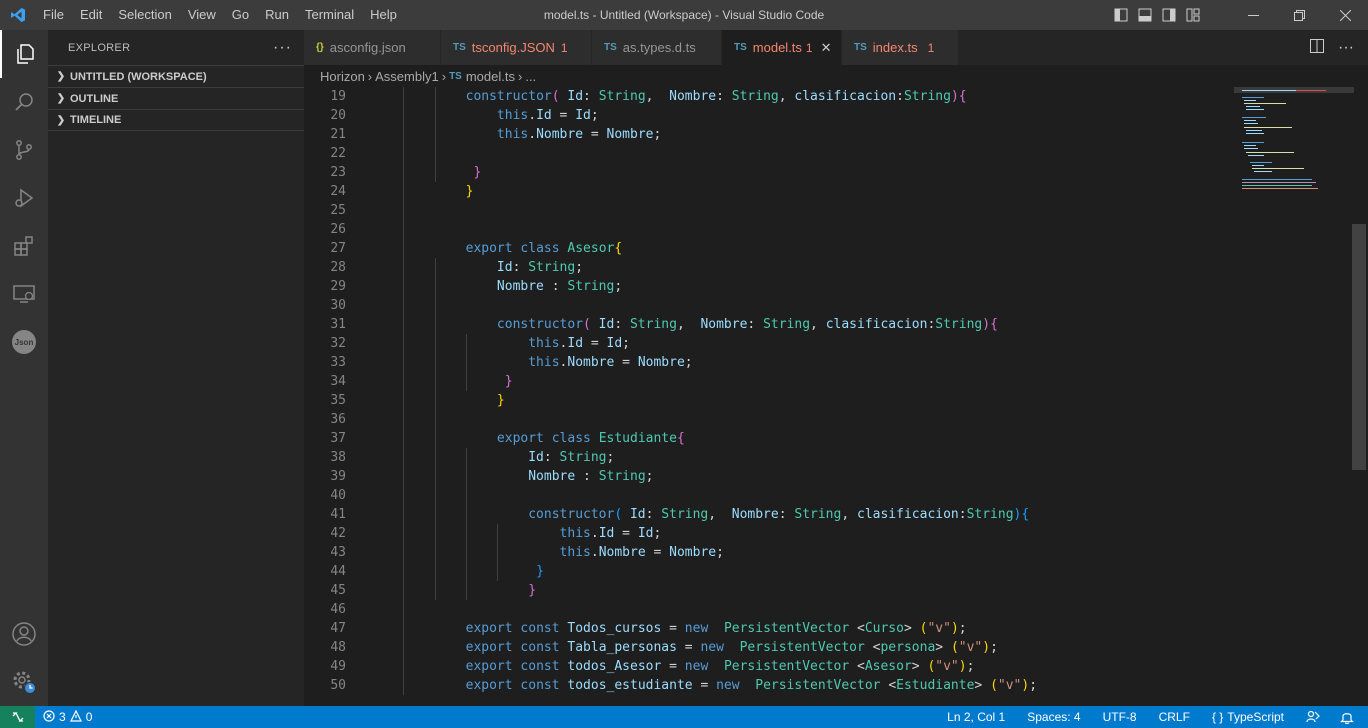  What do you see at coordinates (769, 381) in the screenshot?
I see `code-line: 34 }` at bounding box center [769, 381].